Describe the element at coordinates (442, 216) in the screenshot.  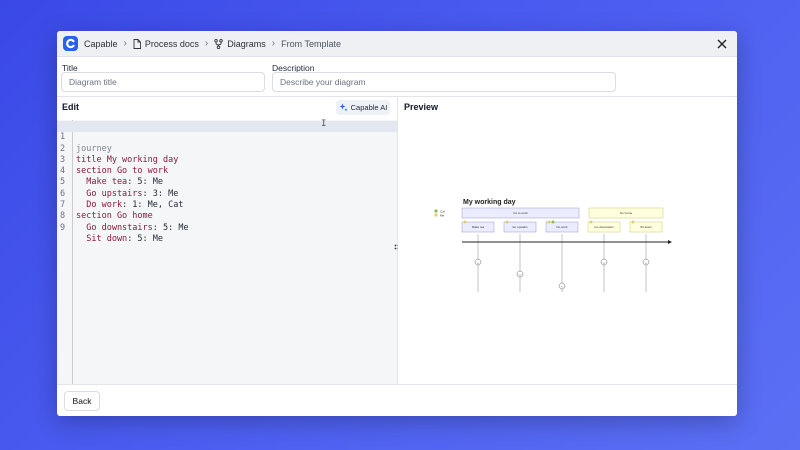
I see `legend-label-me: Me` at that location.